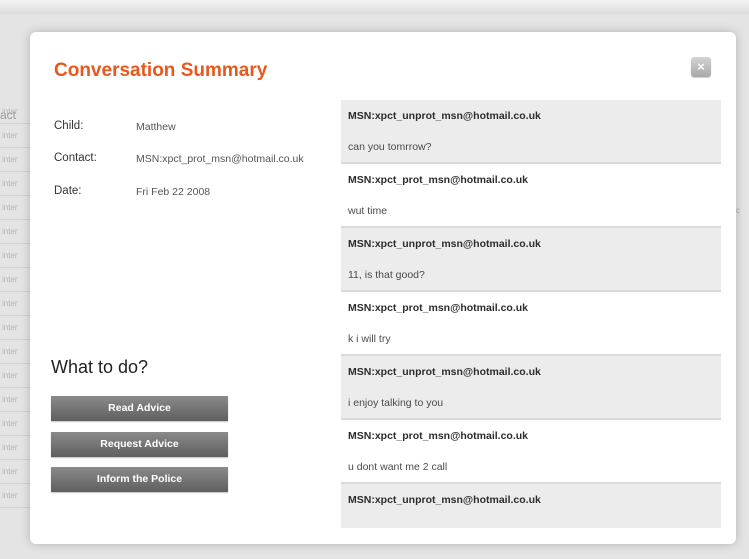 The width and height of the screenshot is (749, 559). I want to click on message-item: MSN:xpct_unprot_msn@hotmail.co.uk, so click(531, 506).